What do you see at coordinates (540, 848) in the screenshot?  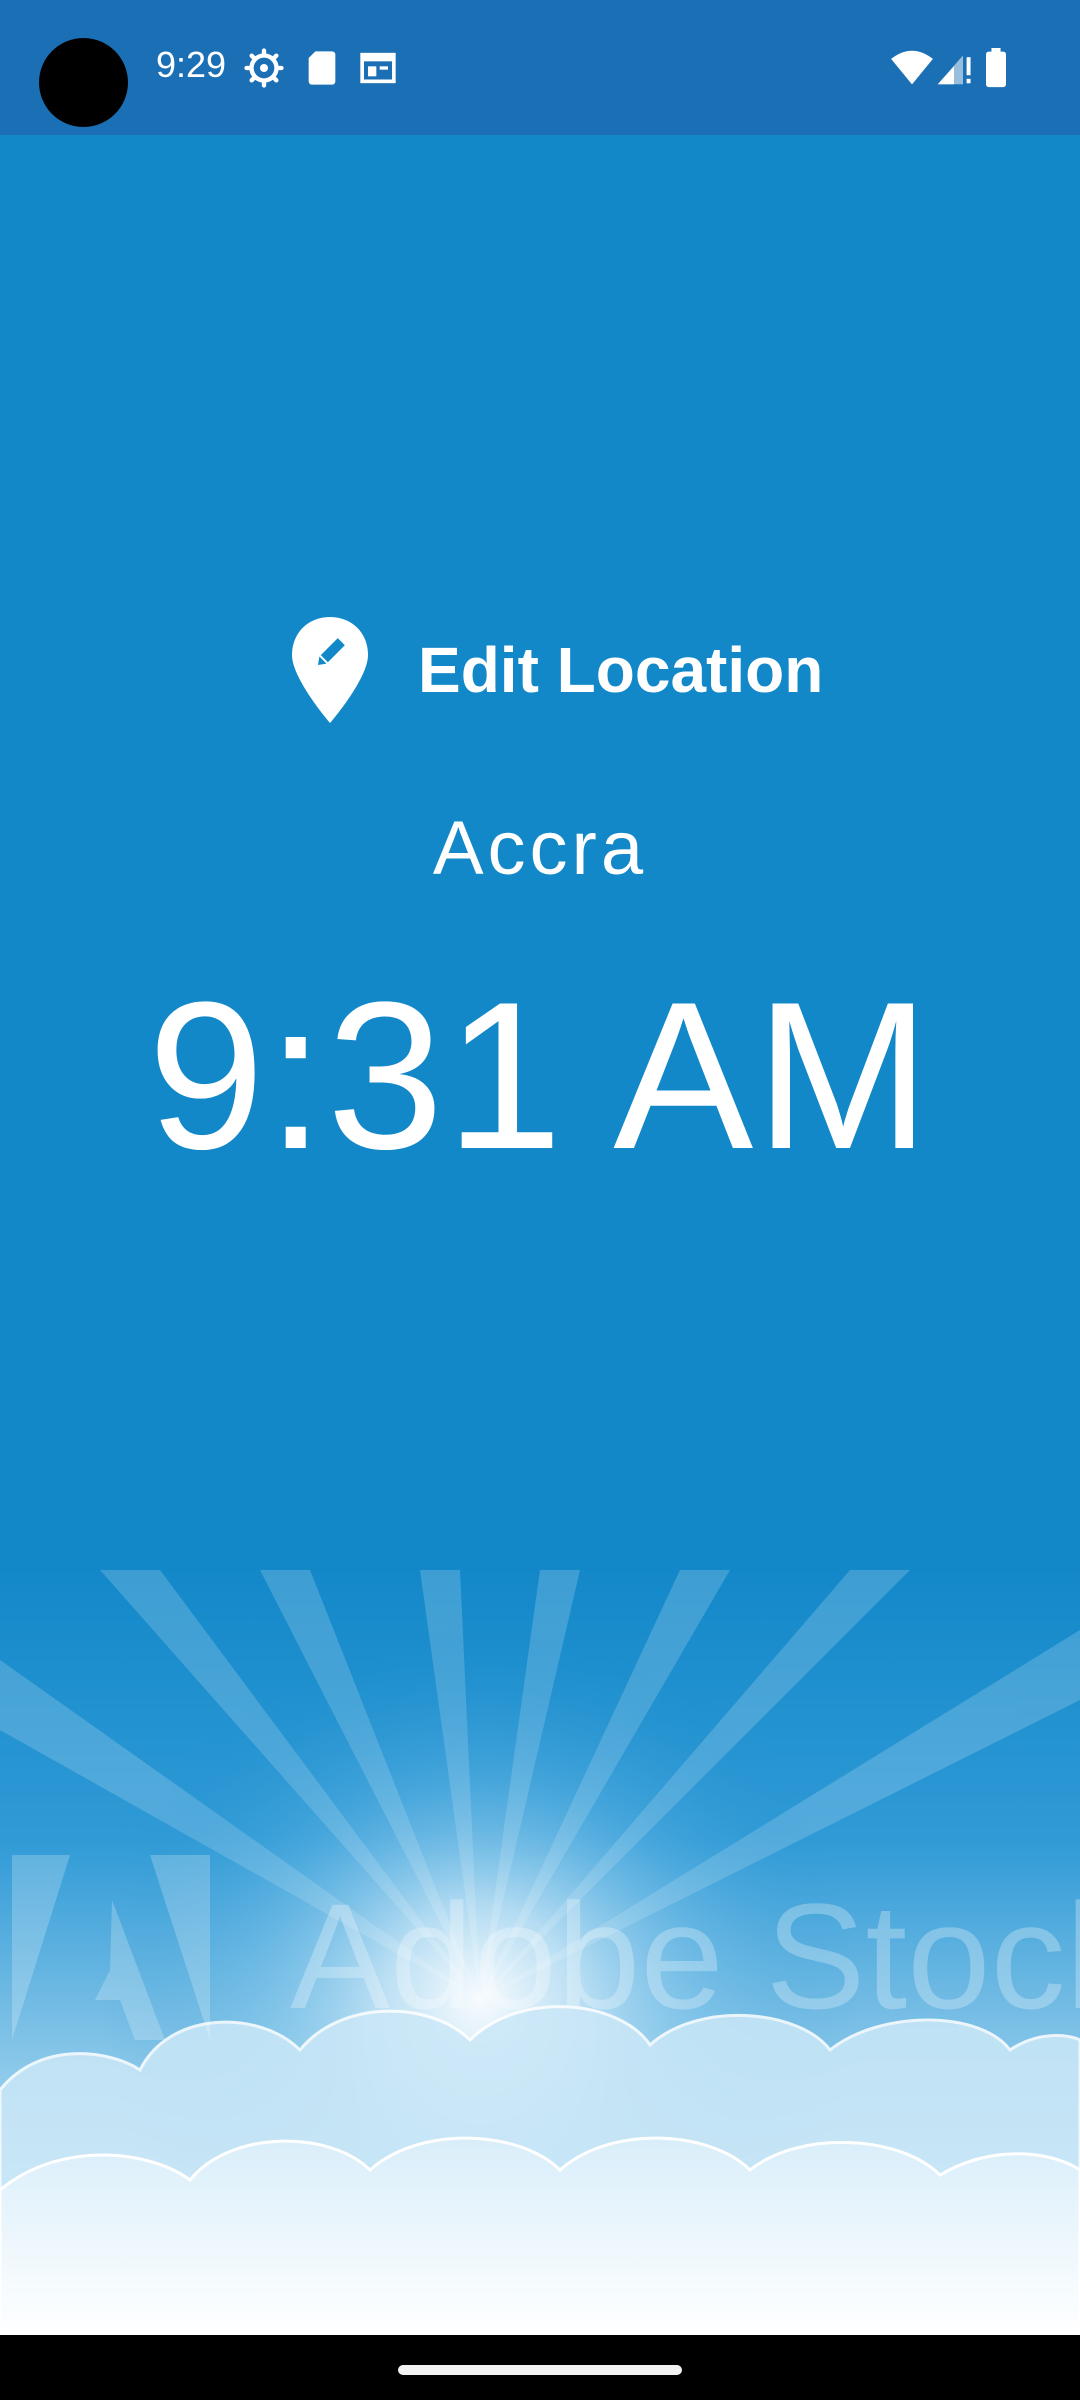 I see `city-name: Accra` at bounding box center [540, 848].